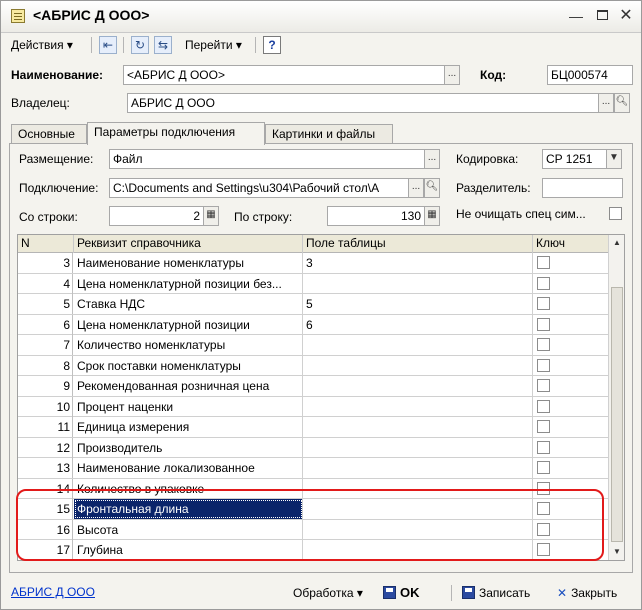 This screenshot has width=642, height=610. I want to click on table-row: 9 Рекомендованная розничная цена, so click(313, 386).